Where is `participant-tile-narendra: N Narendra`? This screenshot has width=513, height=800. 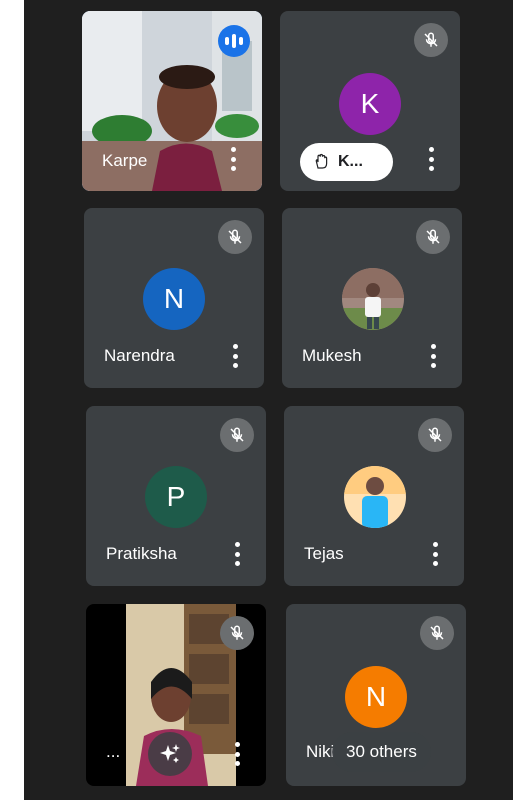
participant-tile-narendra: N Narendra is located at coordinates (174, 298).